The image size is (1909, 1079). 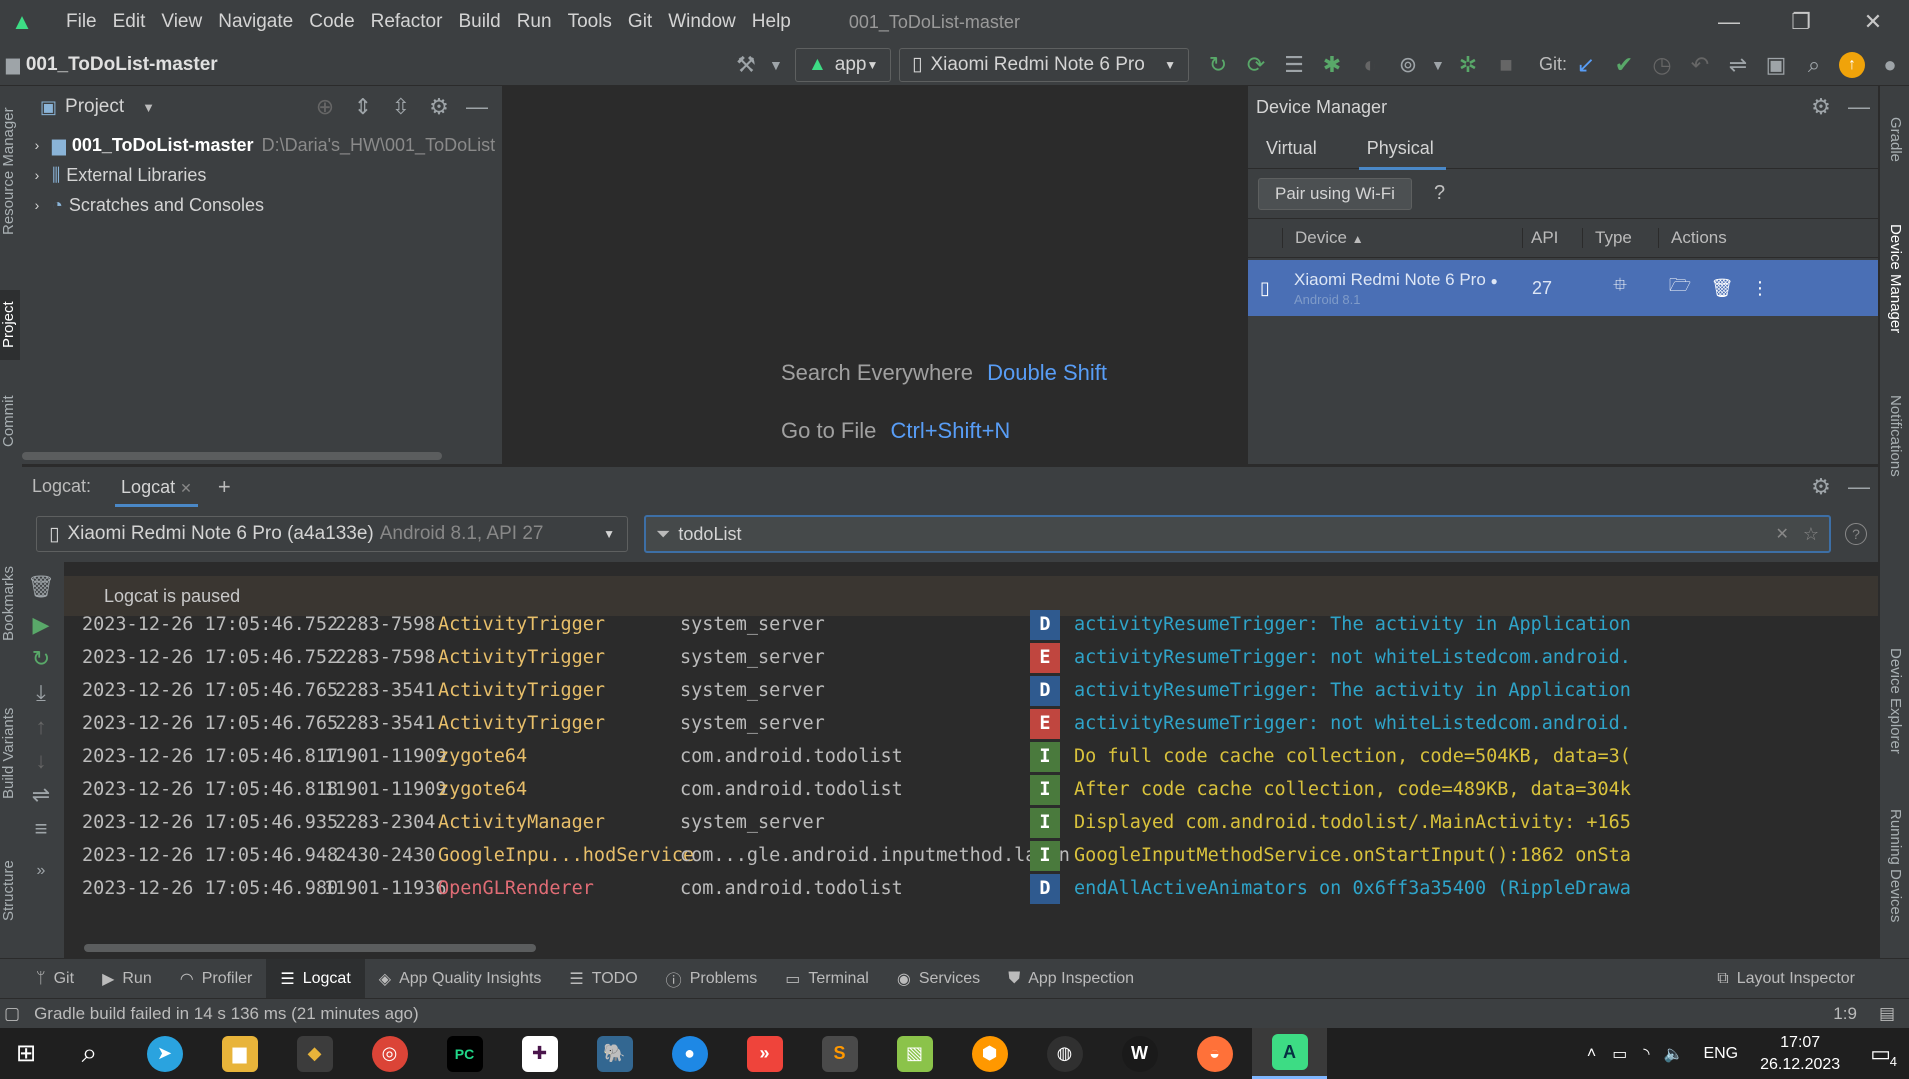 What do you see at coordinates (10, 421) in the screenshot?
I see `commit-tab: Commit` at bounding box center [10, 421].